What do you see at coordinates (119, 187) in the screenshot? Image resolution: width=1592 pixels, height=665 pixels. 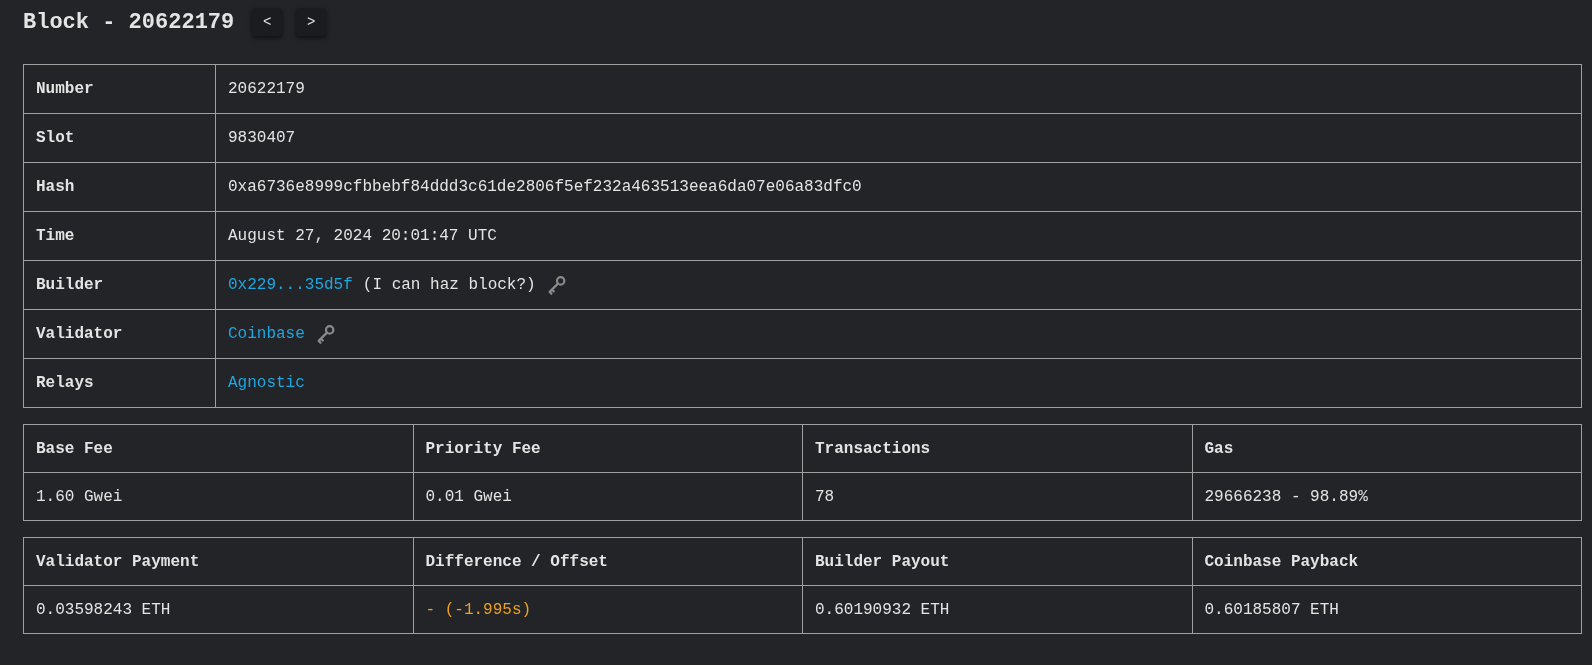 I see `row-label: Hash` at bounding box center [119, 187].